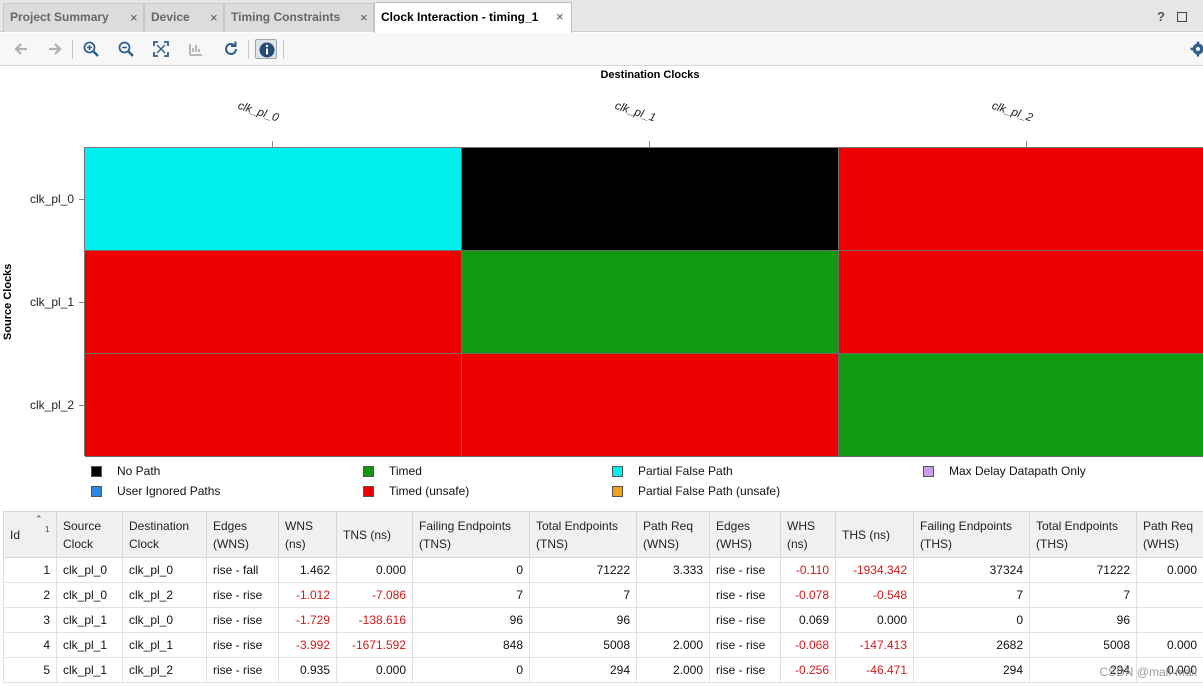  What do you see at coordinates (808, 595) in the screenshot?
I see `table-cell: -0.078` at bounding box center [808, 595].